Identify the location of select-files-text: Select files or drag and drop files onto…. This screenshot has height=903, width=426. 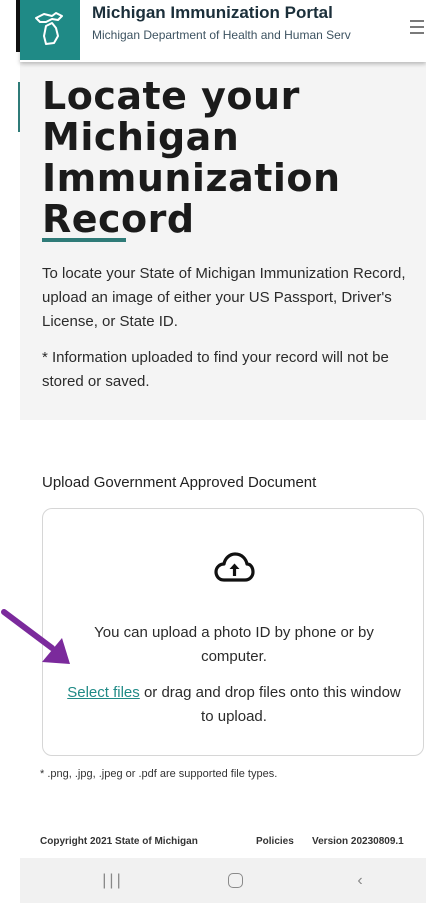
(234, 705).